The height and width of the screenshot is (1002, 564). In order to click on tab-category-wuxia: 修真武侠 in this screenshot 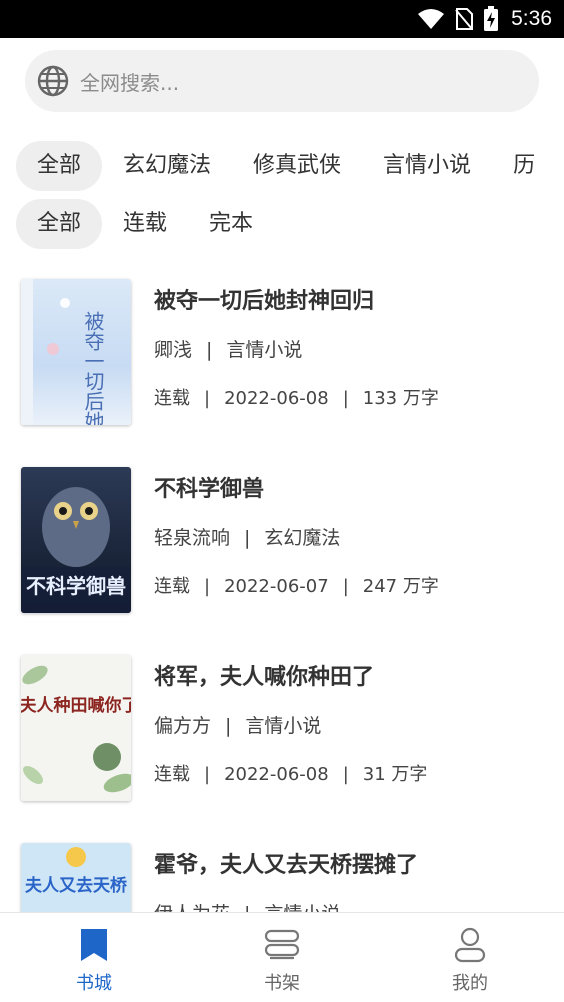, I will do `click(297, 166)`.